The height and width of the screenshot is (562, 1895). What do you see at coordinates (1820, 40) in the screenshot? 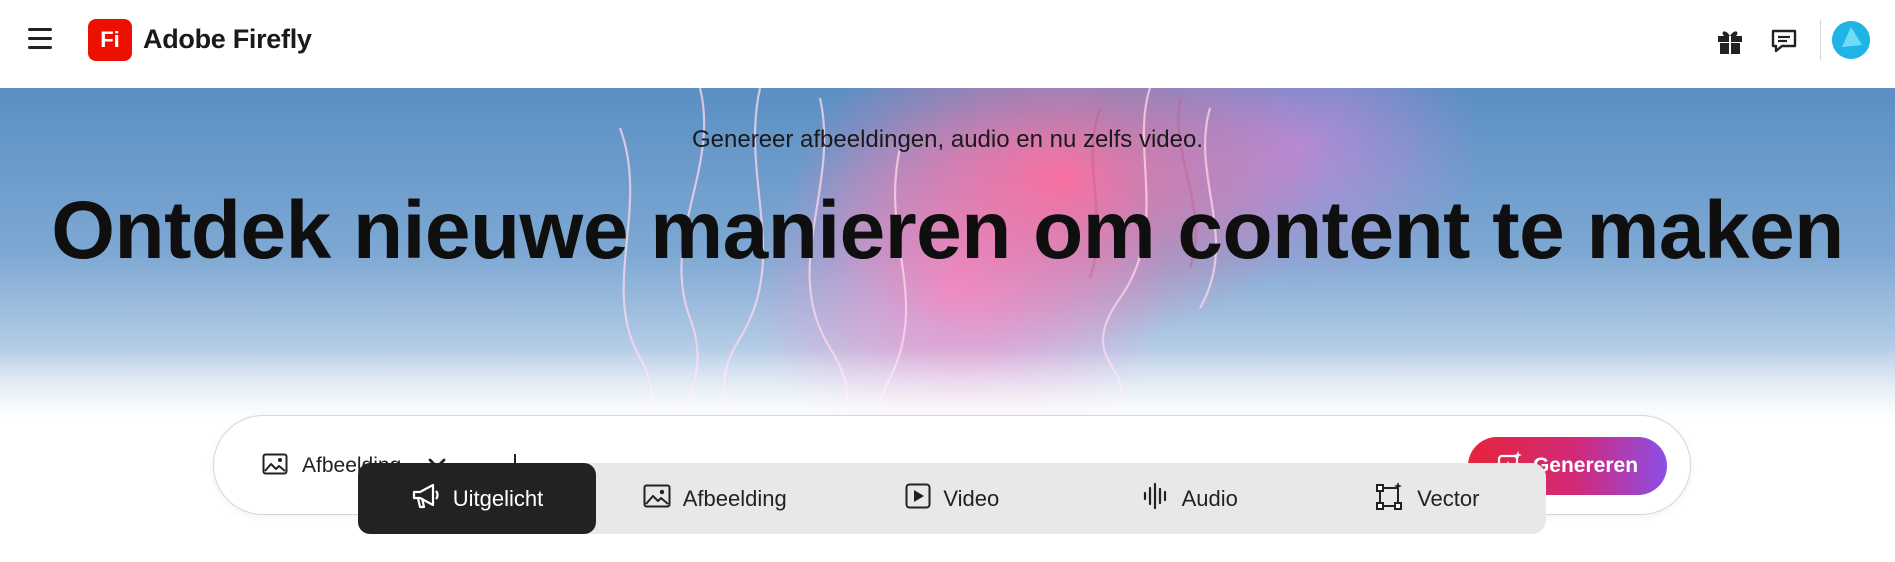
I see `header-divider` at bounding box center [1820, 40].